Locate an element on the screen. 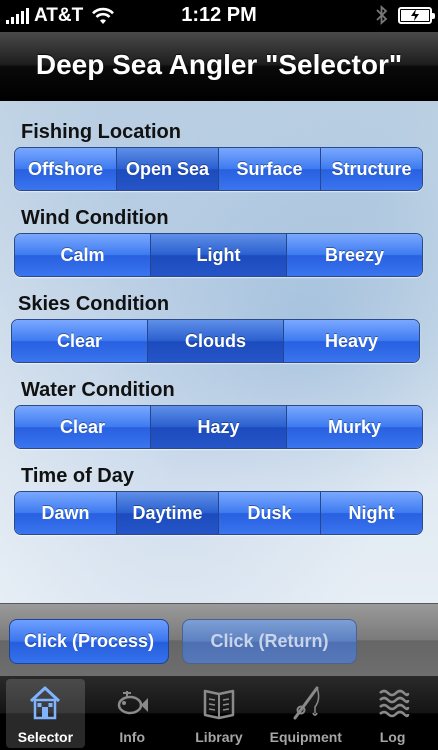  water-condition-label: Water Condition is located at coordinates (98, 390).